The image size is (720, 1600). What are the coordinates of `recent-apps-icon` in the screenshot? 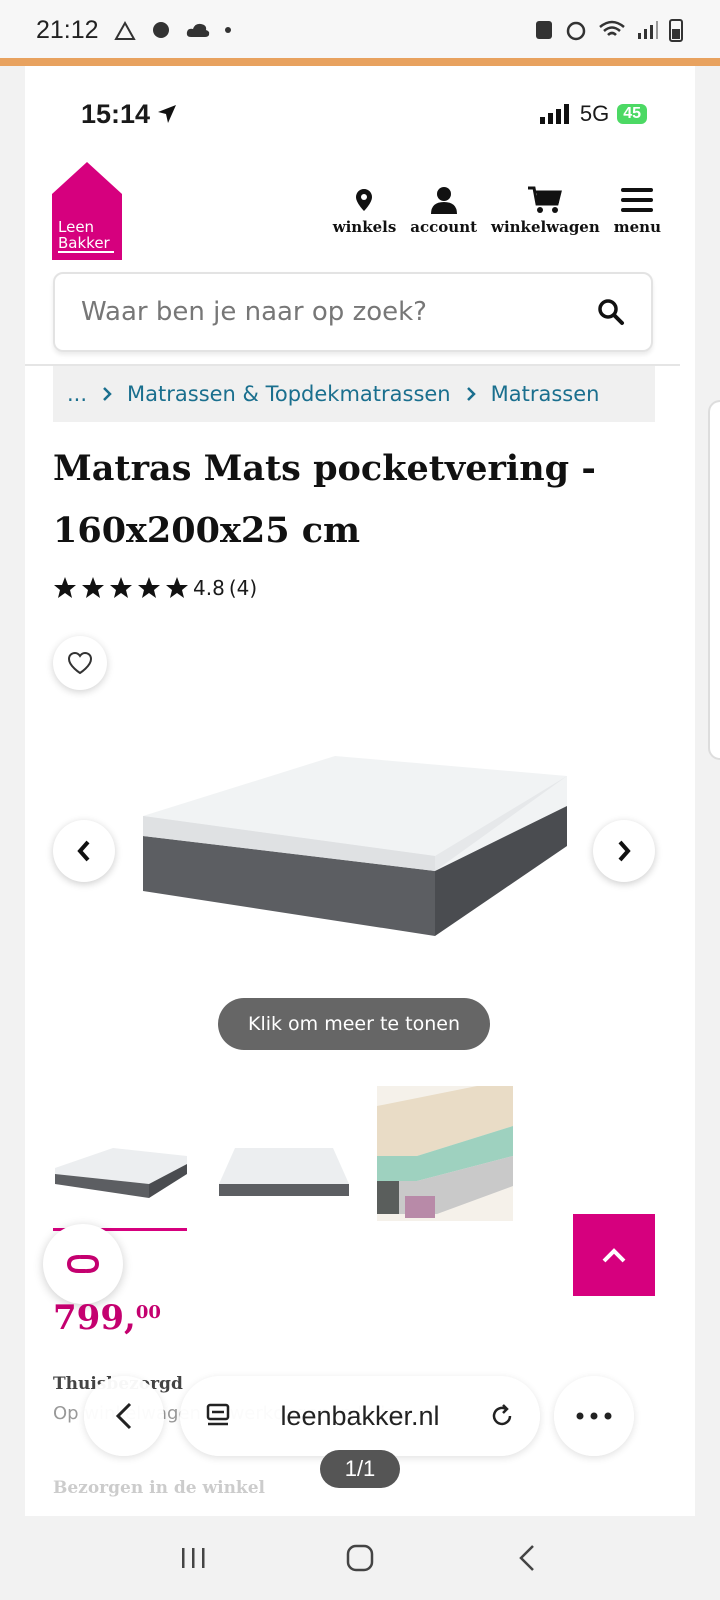 It's located at (193, 1558).